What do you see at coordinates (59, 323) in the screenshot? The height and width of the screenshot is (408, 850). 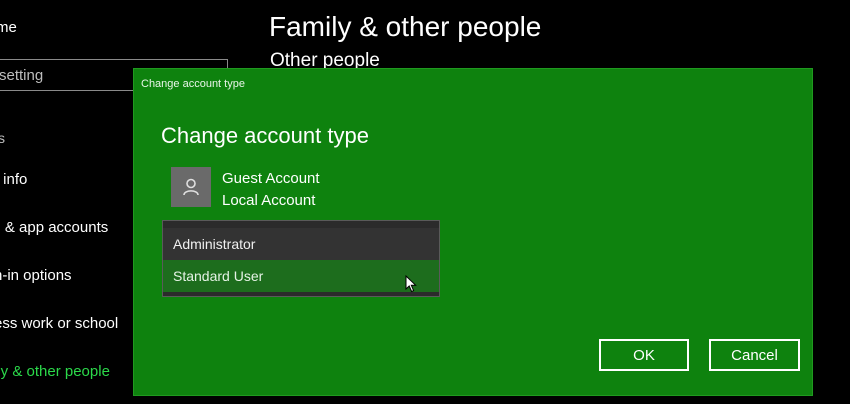 I see `sidebar-item-access-work-school: ess work or school` at bounding box center [59, 323].